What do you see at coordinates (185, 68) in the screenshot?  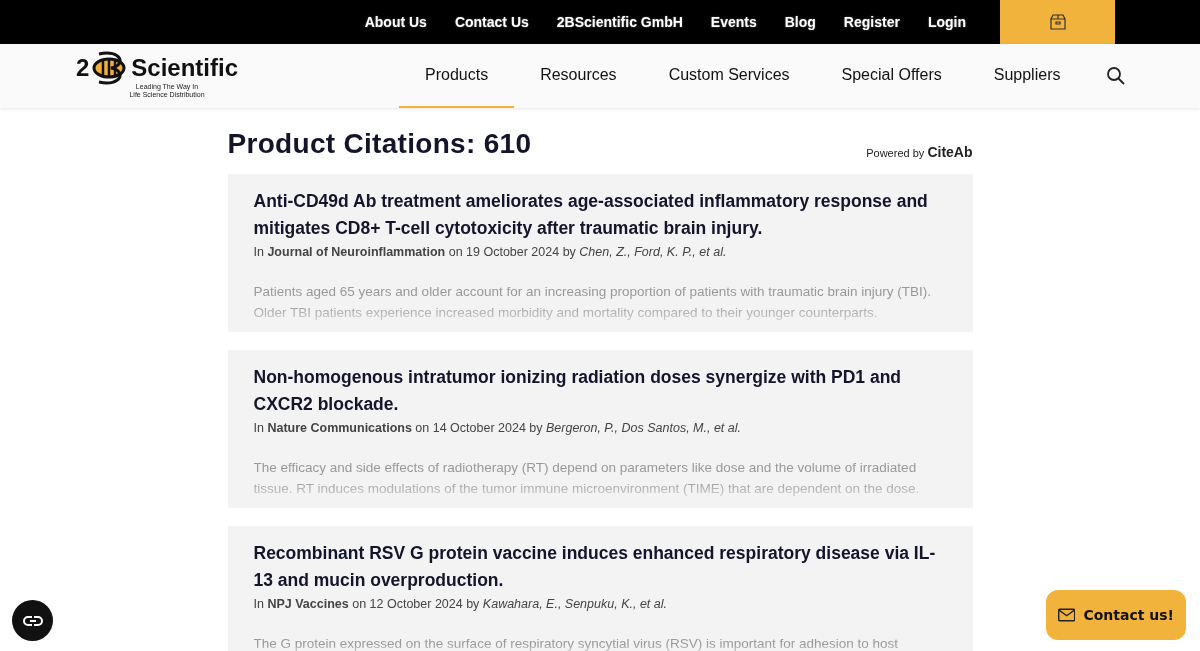 I see `logo-text: Scientific` at bounding box center [185, 68].